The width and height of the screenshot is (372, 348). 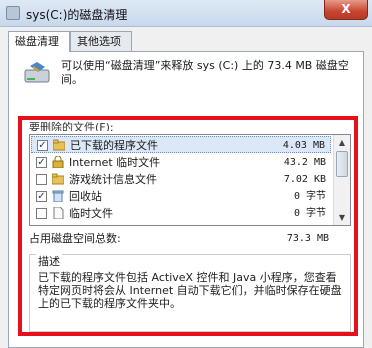 What do you see at coordinates (77, 15) in the screenshot?
I see `window-title: sys(C:)的磁盘清理` at bounding box center [77, 15].